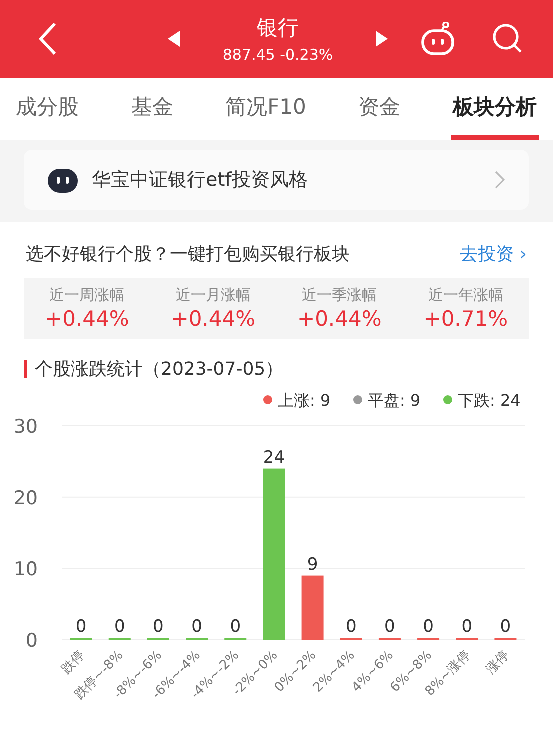 Image resolution: width=553 pixels, height=730 pixels. What do you see at coordinates (466, 295) in the screenshot?
I see `return-label: 近一年涨幅` at bounding box center [466, 295].